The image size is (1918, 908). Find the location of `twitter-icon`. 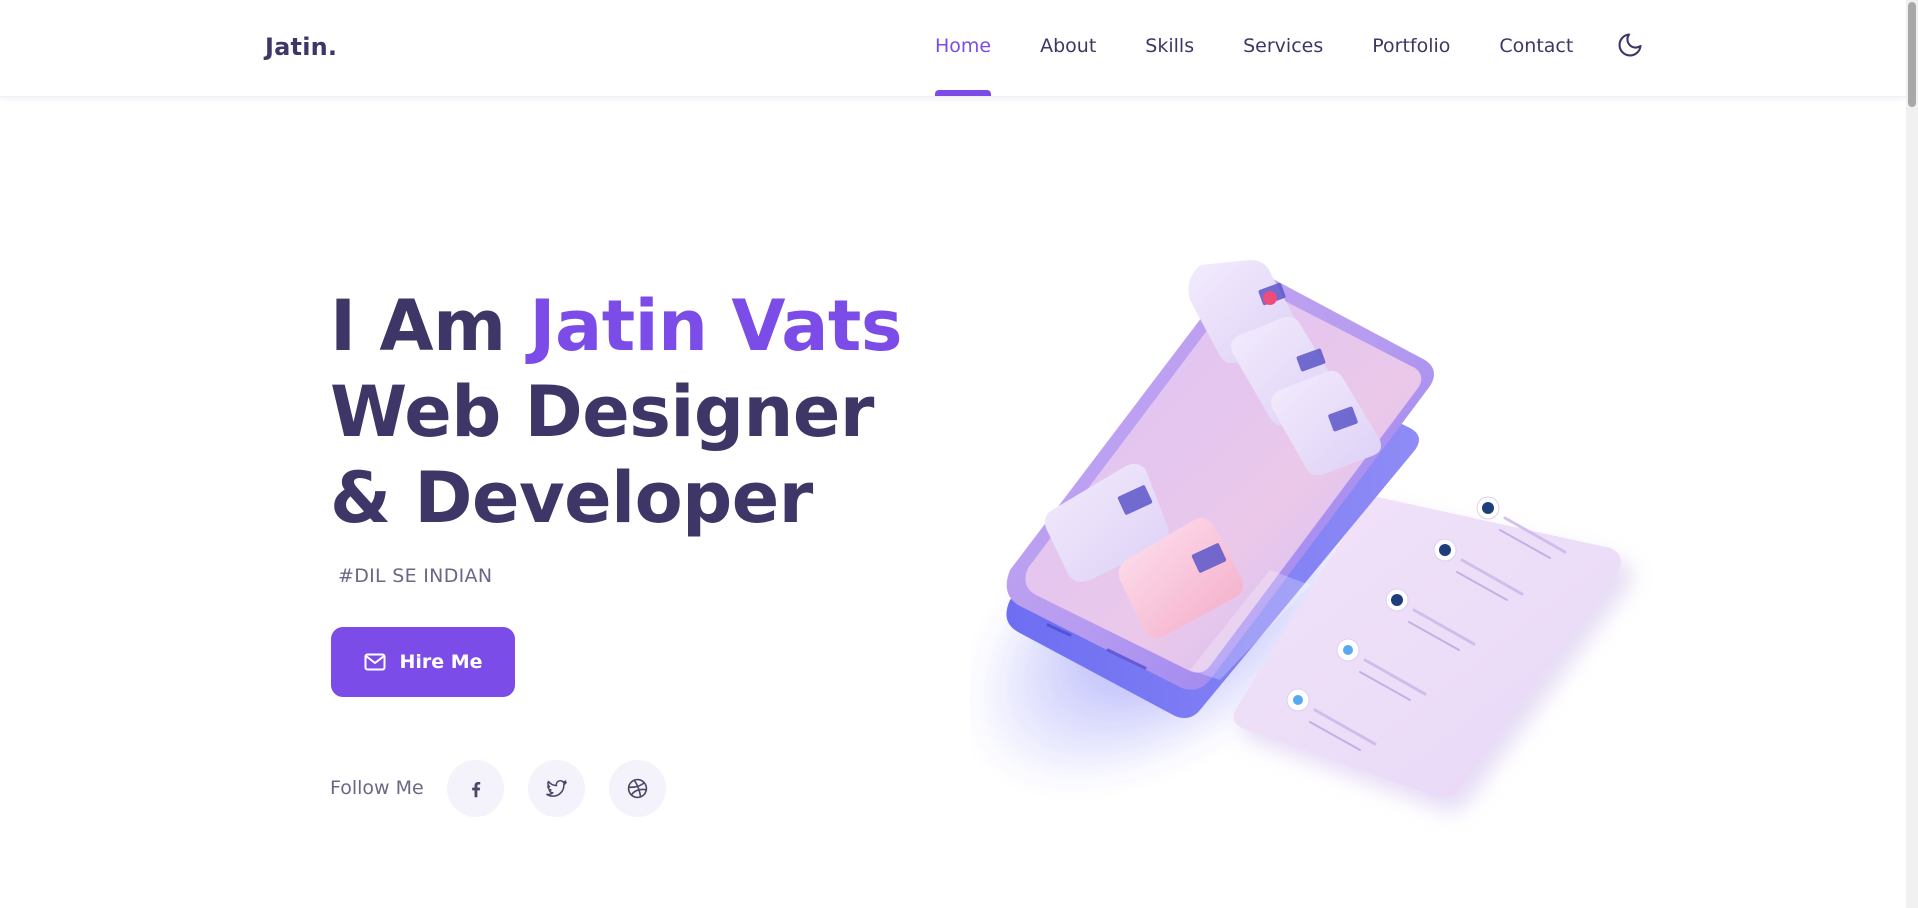

twitter-icon is located at coordinates (556, 788).